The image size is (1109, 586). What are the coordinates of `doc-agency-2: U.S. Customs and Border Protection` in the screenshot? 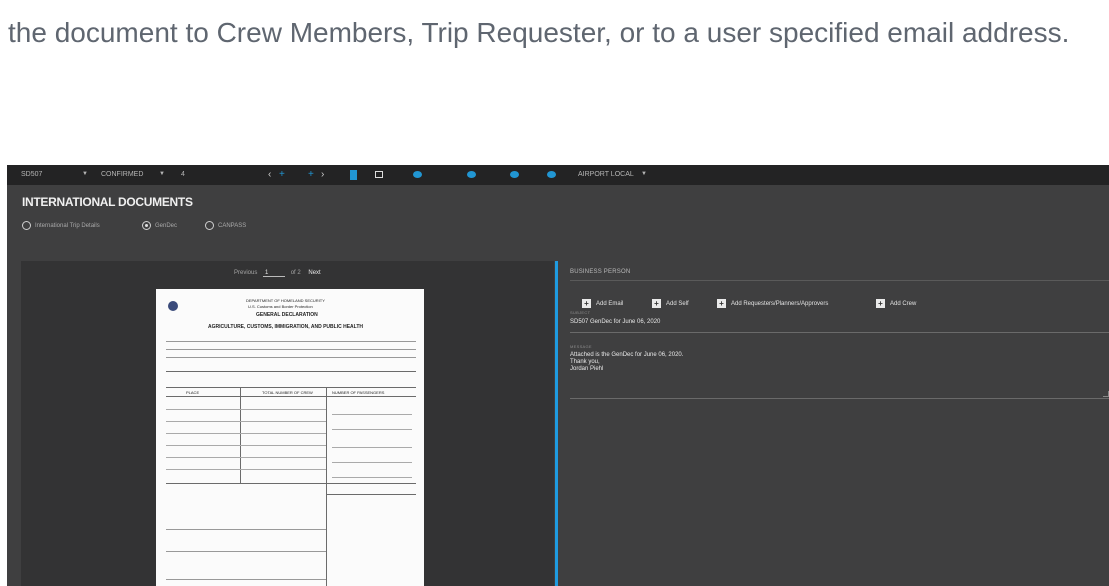 It's located at (280, 306).